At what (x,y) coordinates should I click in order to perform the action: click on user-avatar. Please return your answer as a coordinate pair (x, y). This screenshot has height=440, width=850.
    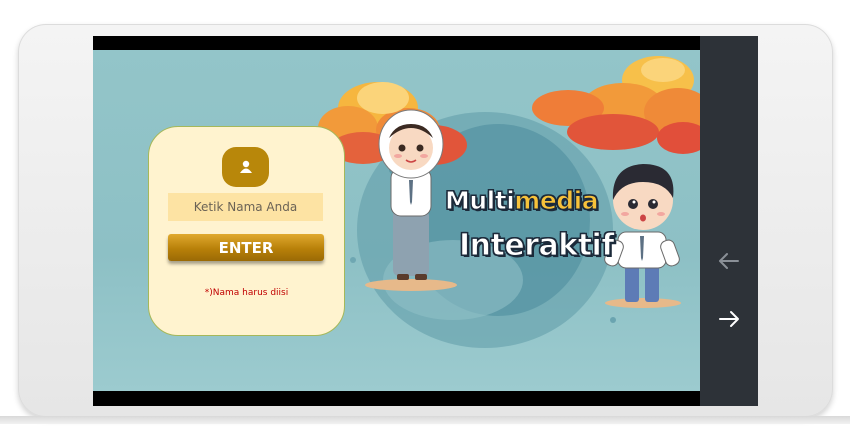
    Looking at the image, I should click on (245, 167).